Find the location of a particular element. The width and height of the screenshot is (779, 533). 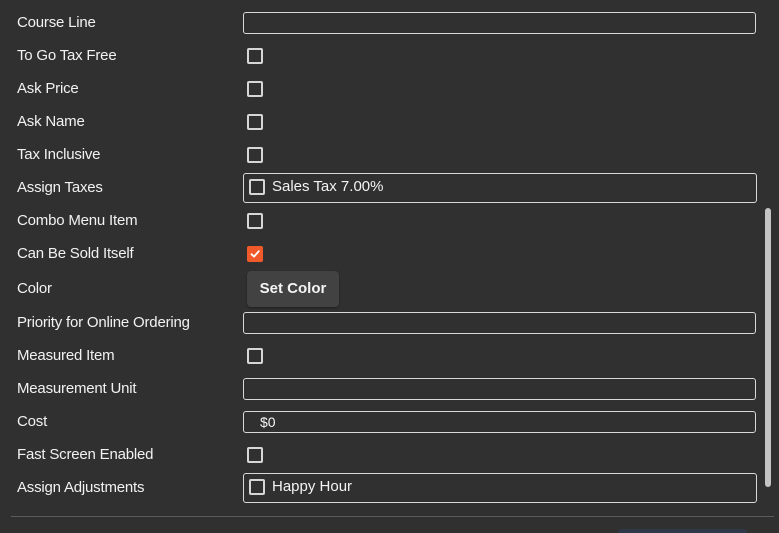

cost-field is located at coordinates (499, 422).